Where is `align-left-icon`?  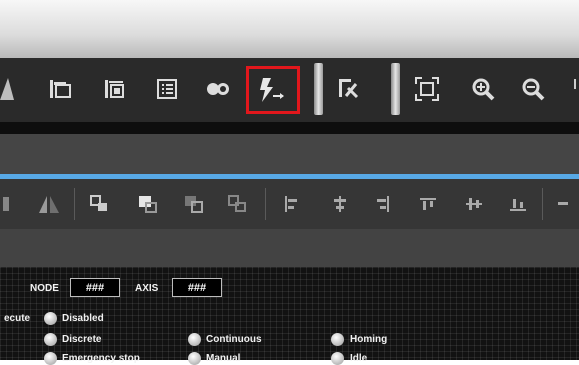 align-left-icon is located at coordinates (292, 204).